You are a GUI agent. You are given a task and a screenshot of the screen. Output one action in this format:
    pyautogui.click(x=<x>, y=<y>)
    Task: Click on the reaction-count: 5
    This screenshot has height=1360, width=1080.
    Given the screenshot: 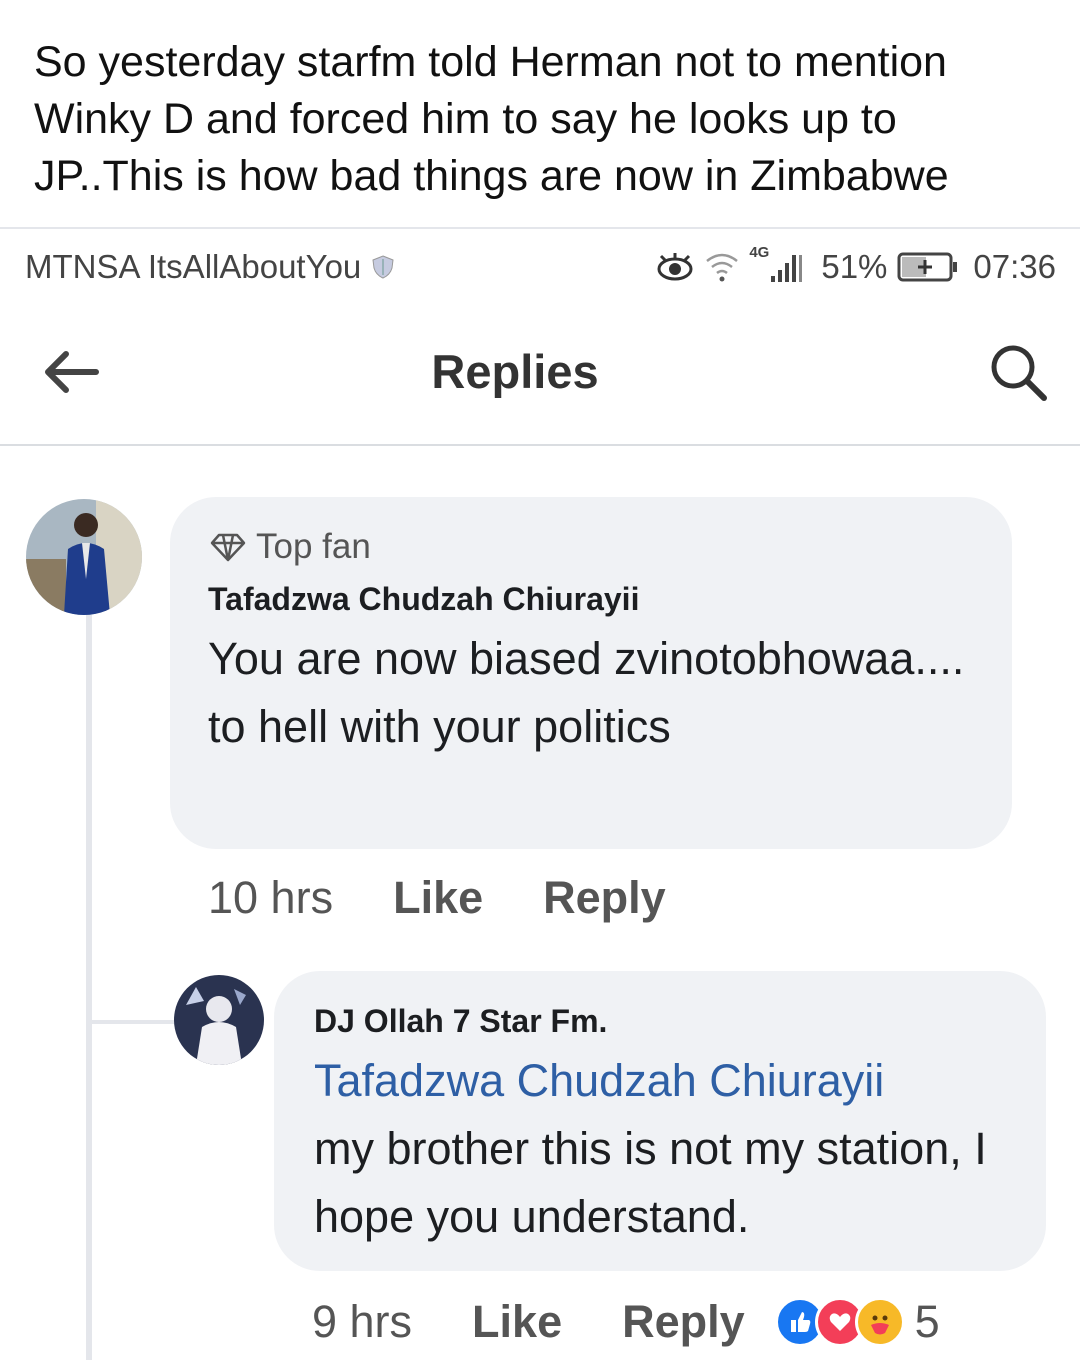 What is the action you would take?
    pyautogui.click(x=927, y=1321)
    